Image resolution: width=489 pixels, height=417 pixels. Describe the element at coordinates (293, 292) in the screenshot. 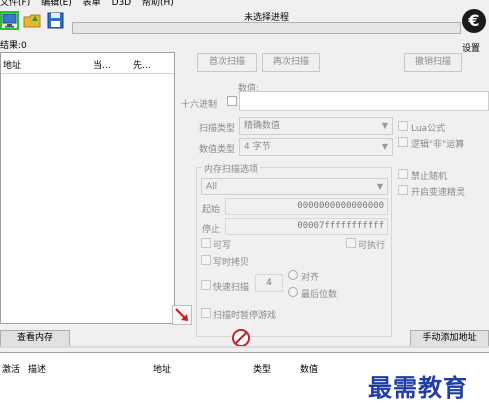

I see `last-digits-radio` at that location.